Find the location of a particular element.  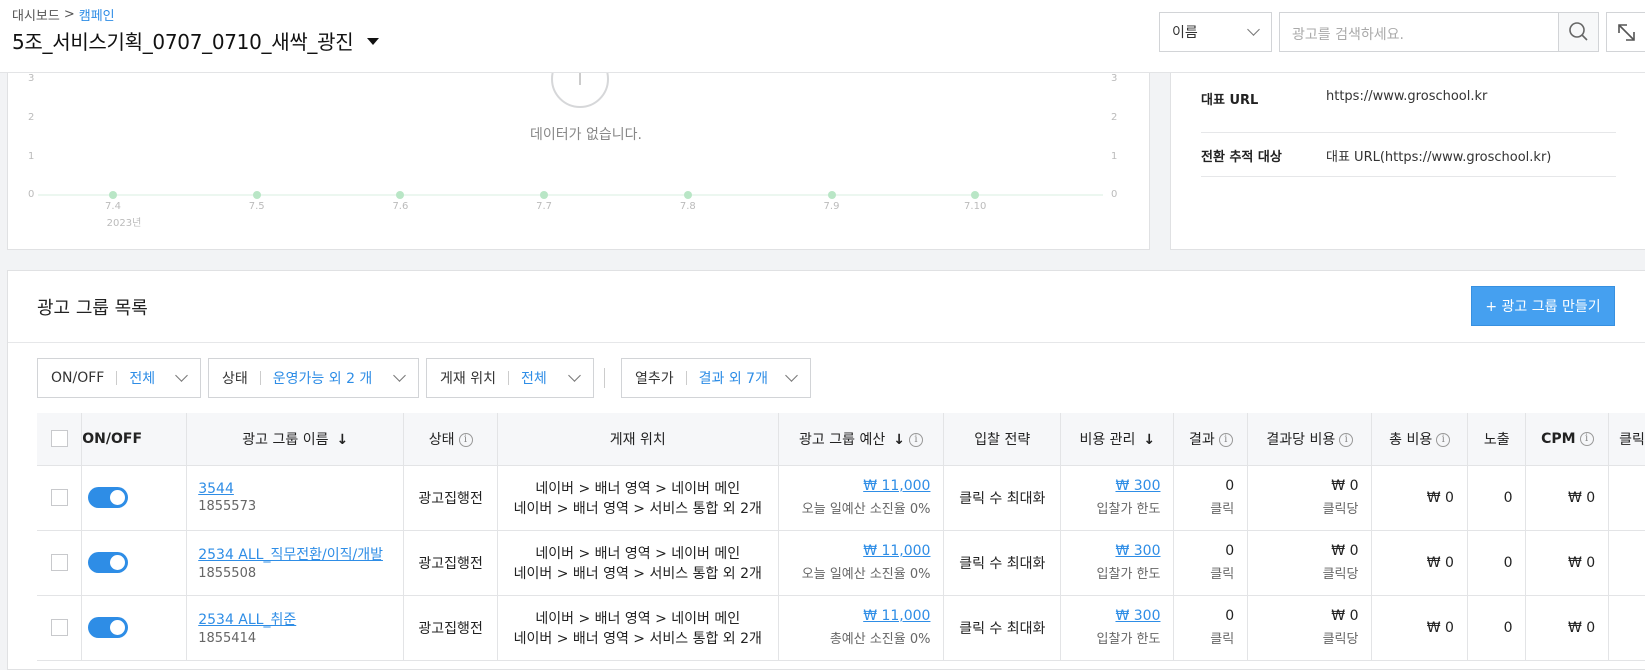

filter-status: 상태 운영가능 외 2 개 is located at coordinates (313, 378).